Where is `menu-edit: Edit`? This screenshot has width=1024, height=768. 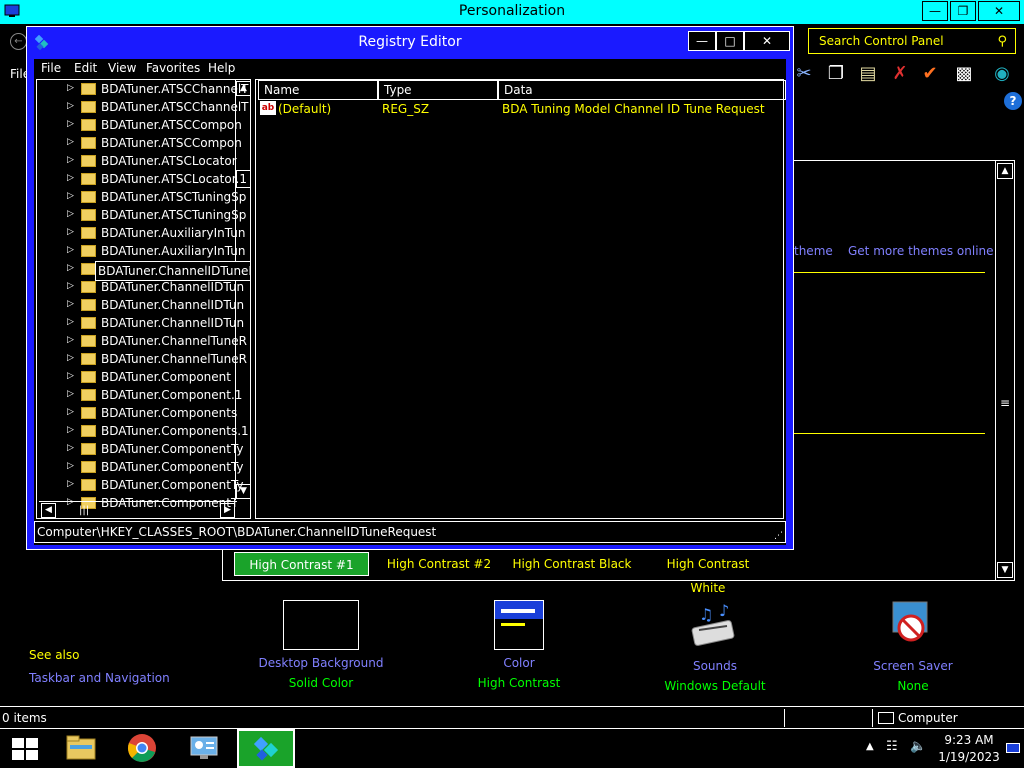 menu-edit: Edit is located at coordinates (85, 68).